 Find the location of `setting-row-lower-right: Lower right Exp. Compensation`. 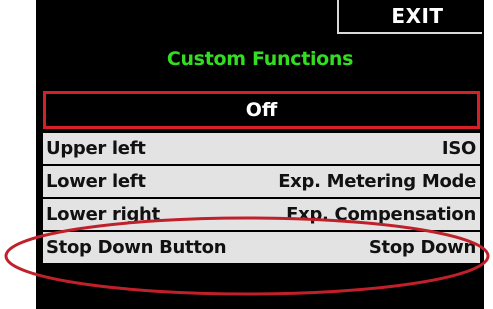

setting-row-lower-right: Lower right Exp. Compensation is located at coordinates (261, 214).